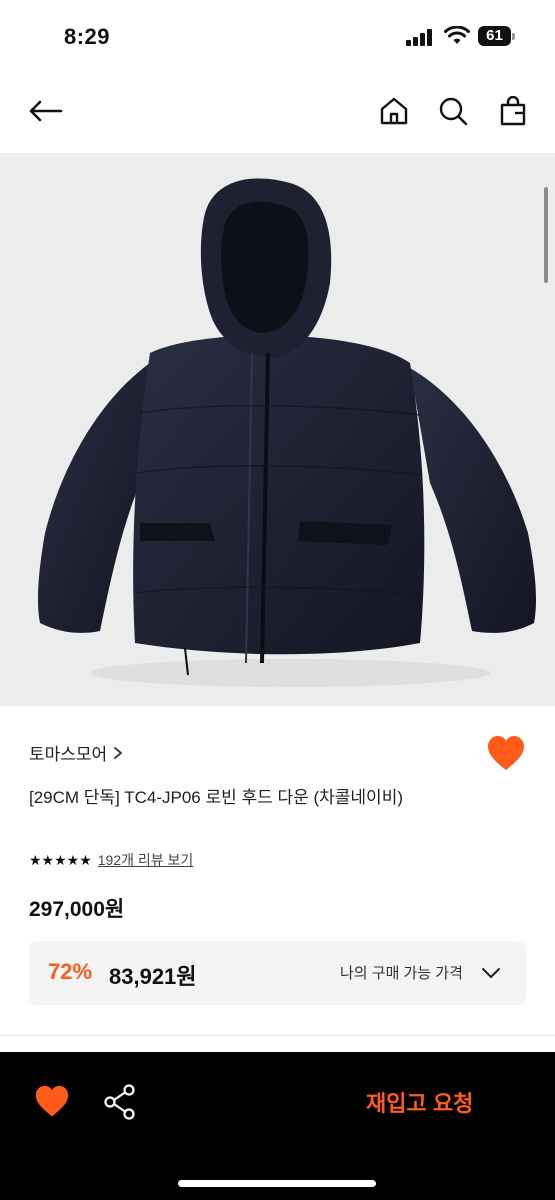  I want to click on divider, so click(277, 1035).